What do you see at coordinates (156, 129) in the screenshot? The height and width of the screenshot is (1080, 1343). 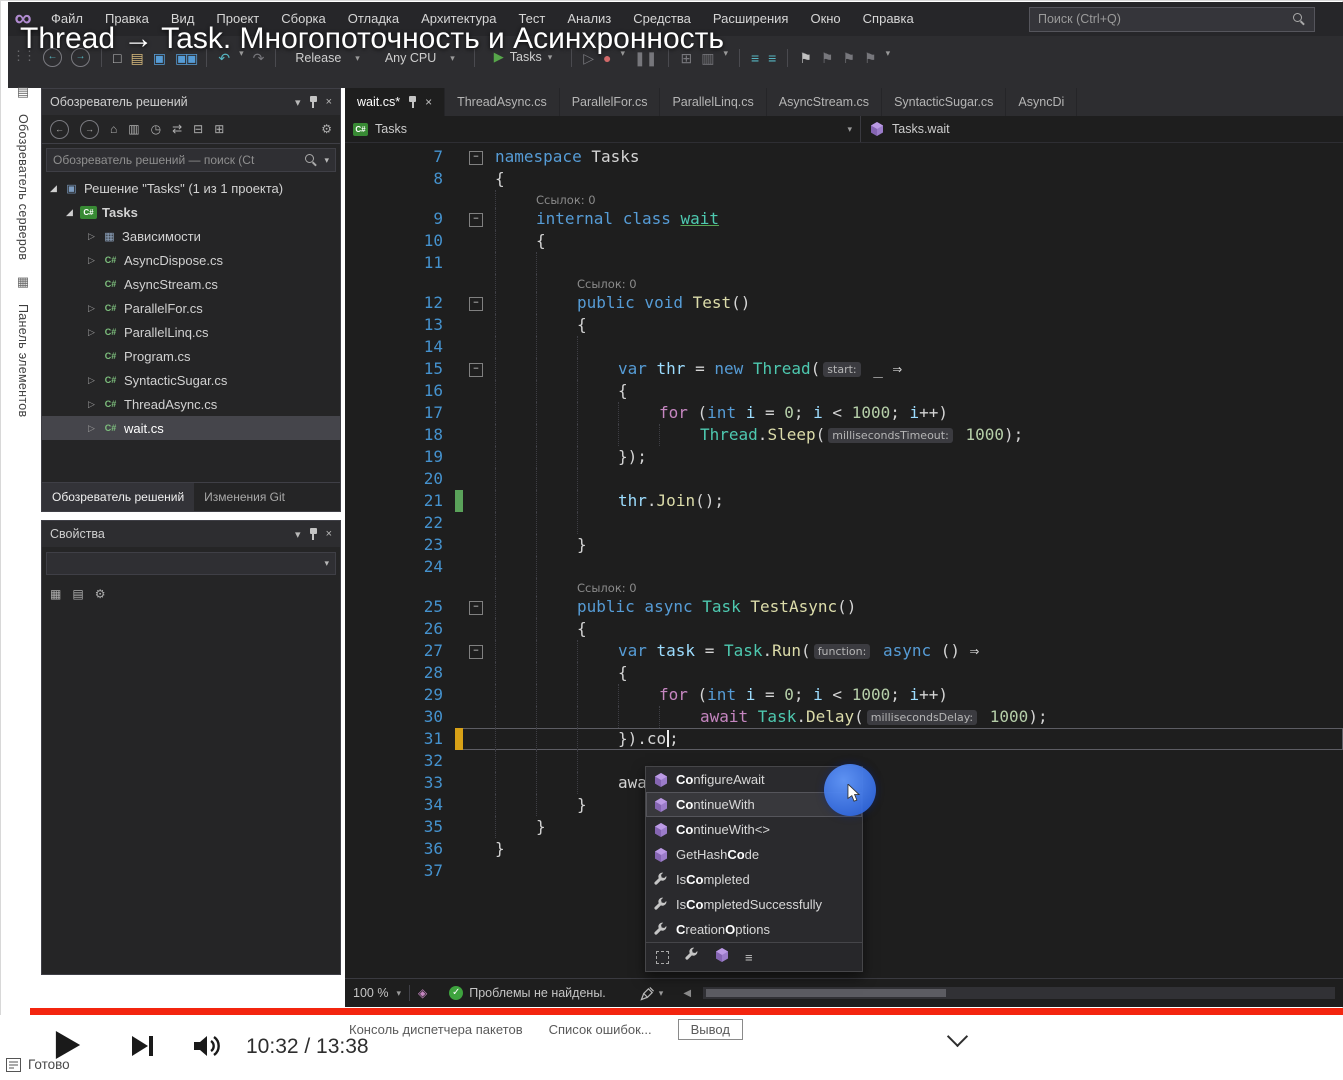 I see `pending-changes-filter-icon: ◷` at bounding box center [156, 129].